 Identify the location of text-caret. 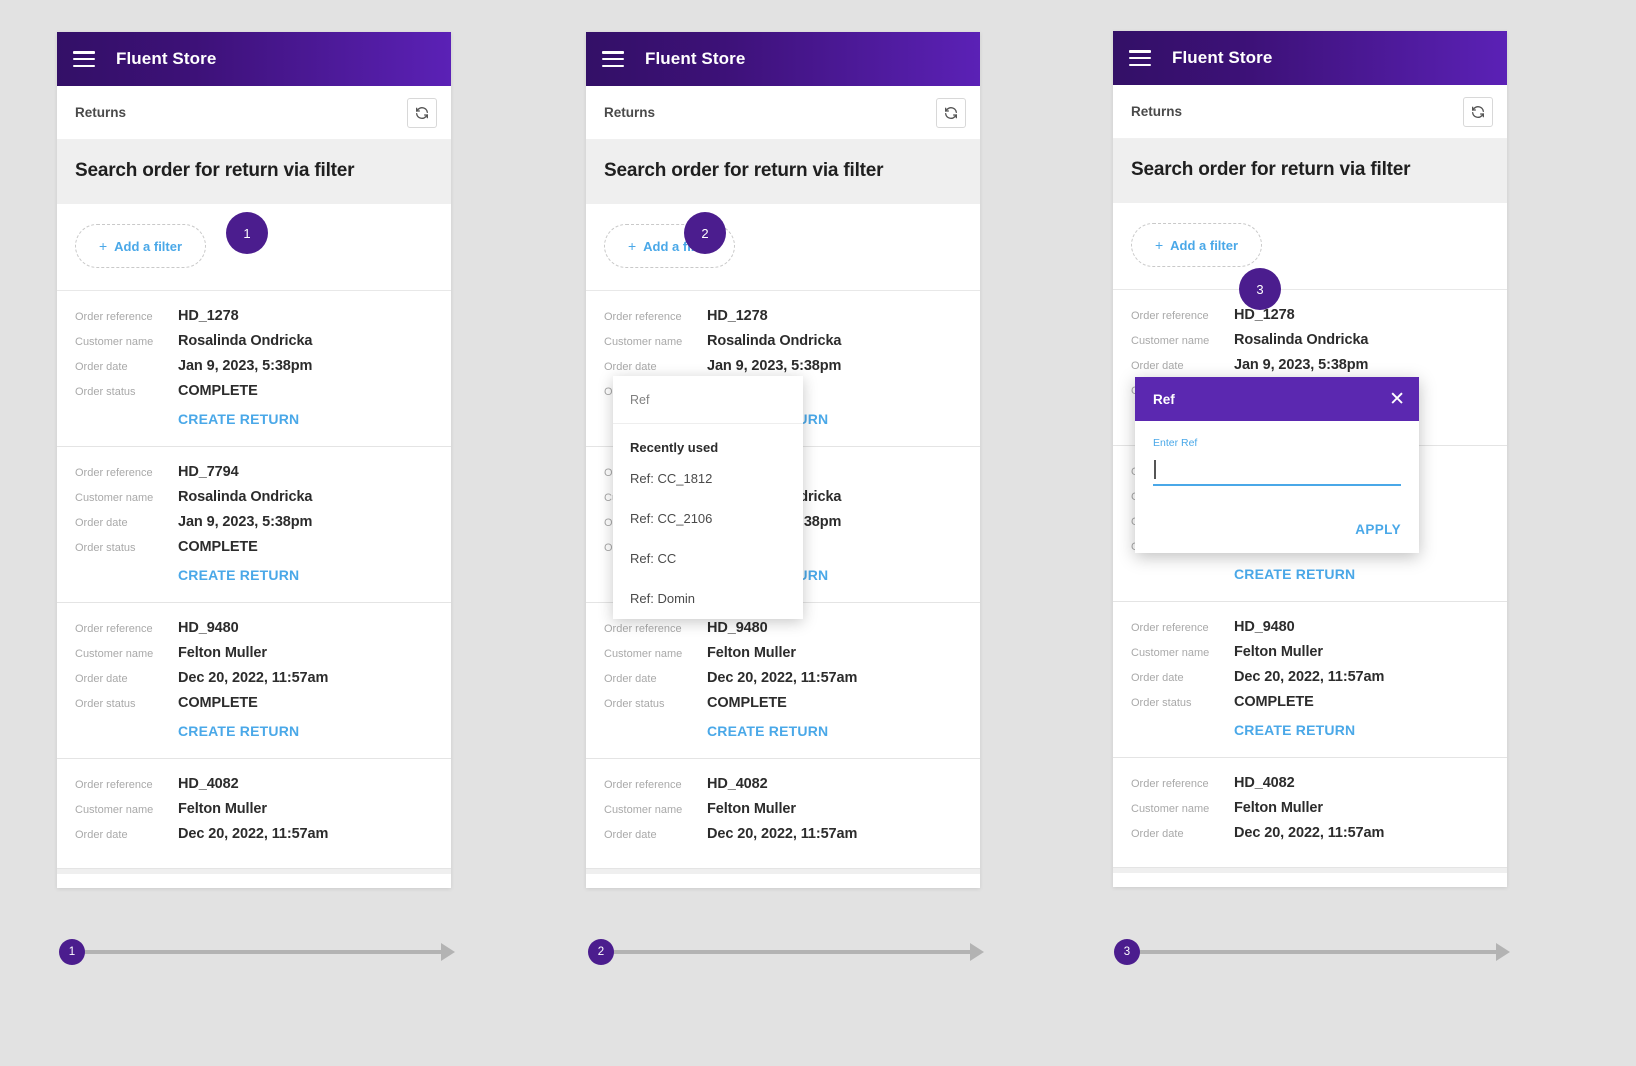
(1155, 469).